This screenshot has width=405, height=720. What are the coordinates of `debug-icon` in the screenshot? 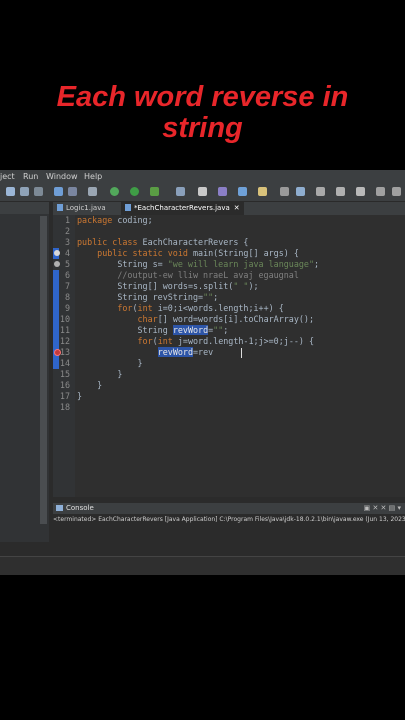 It's located at (114, 191).